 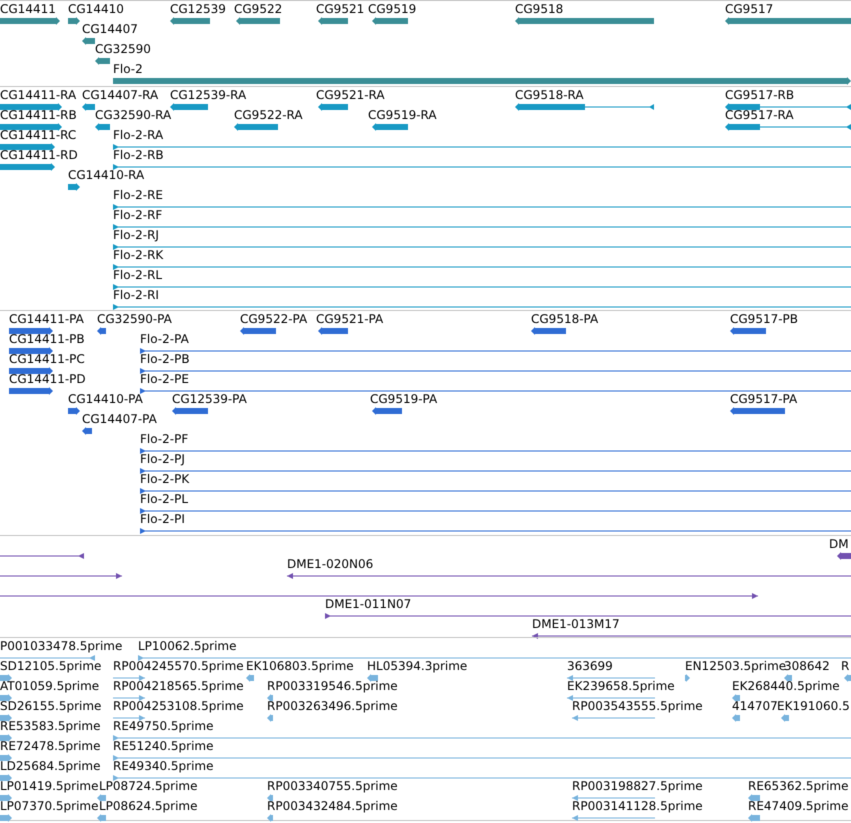 What do you see at coordinates (38, 135) in the screenshot?
I see `feature-label: CG14411-RC` at bounding box center [38, 135].